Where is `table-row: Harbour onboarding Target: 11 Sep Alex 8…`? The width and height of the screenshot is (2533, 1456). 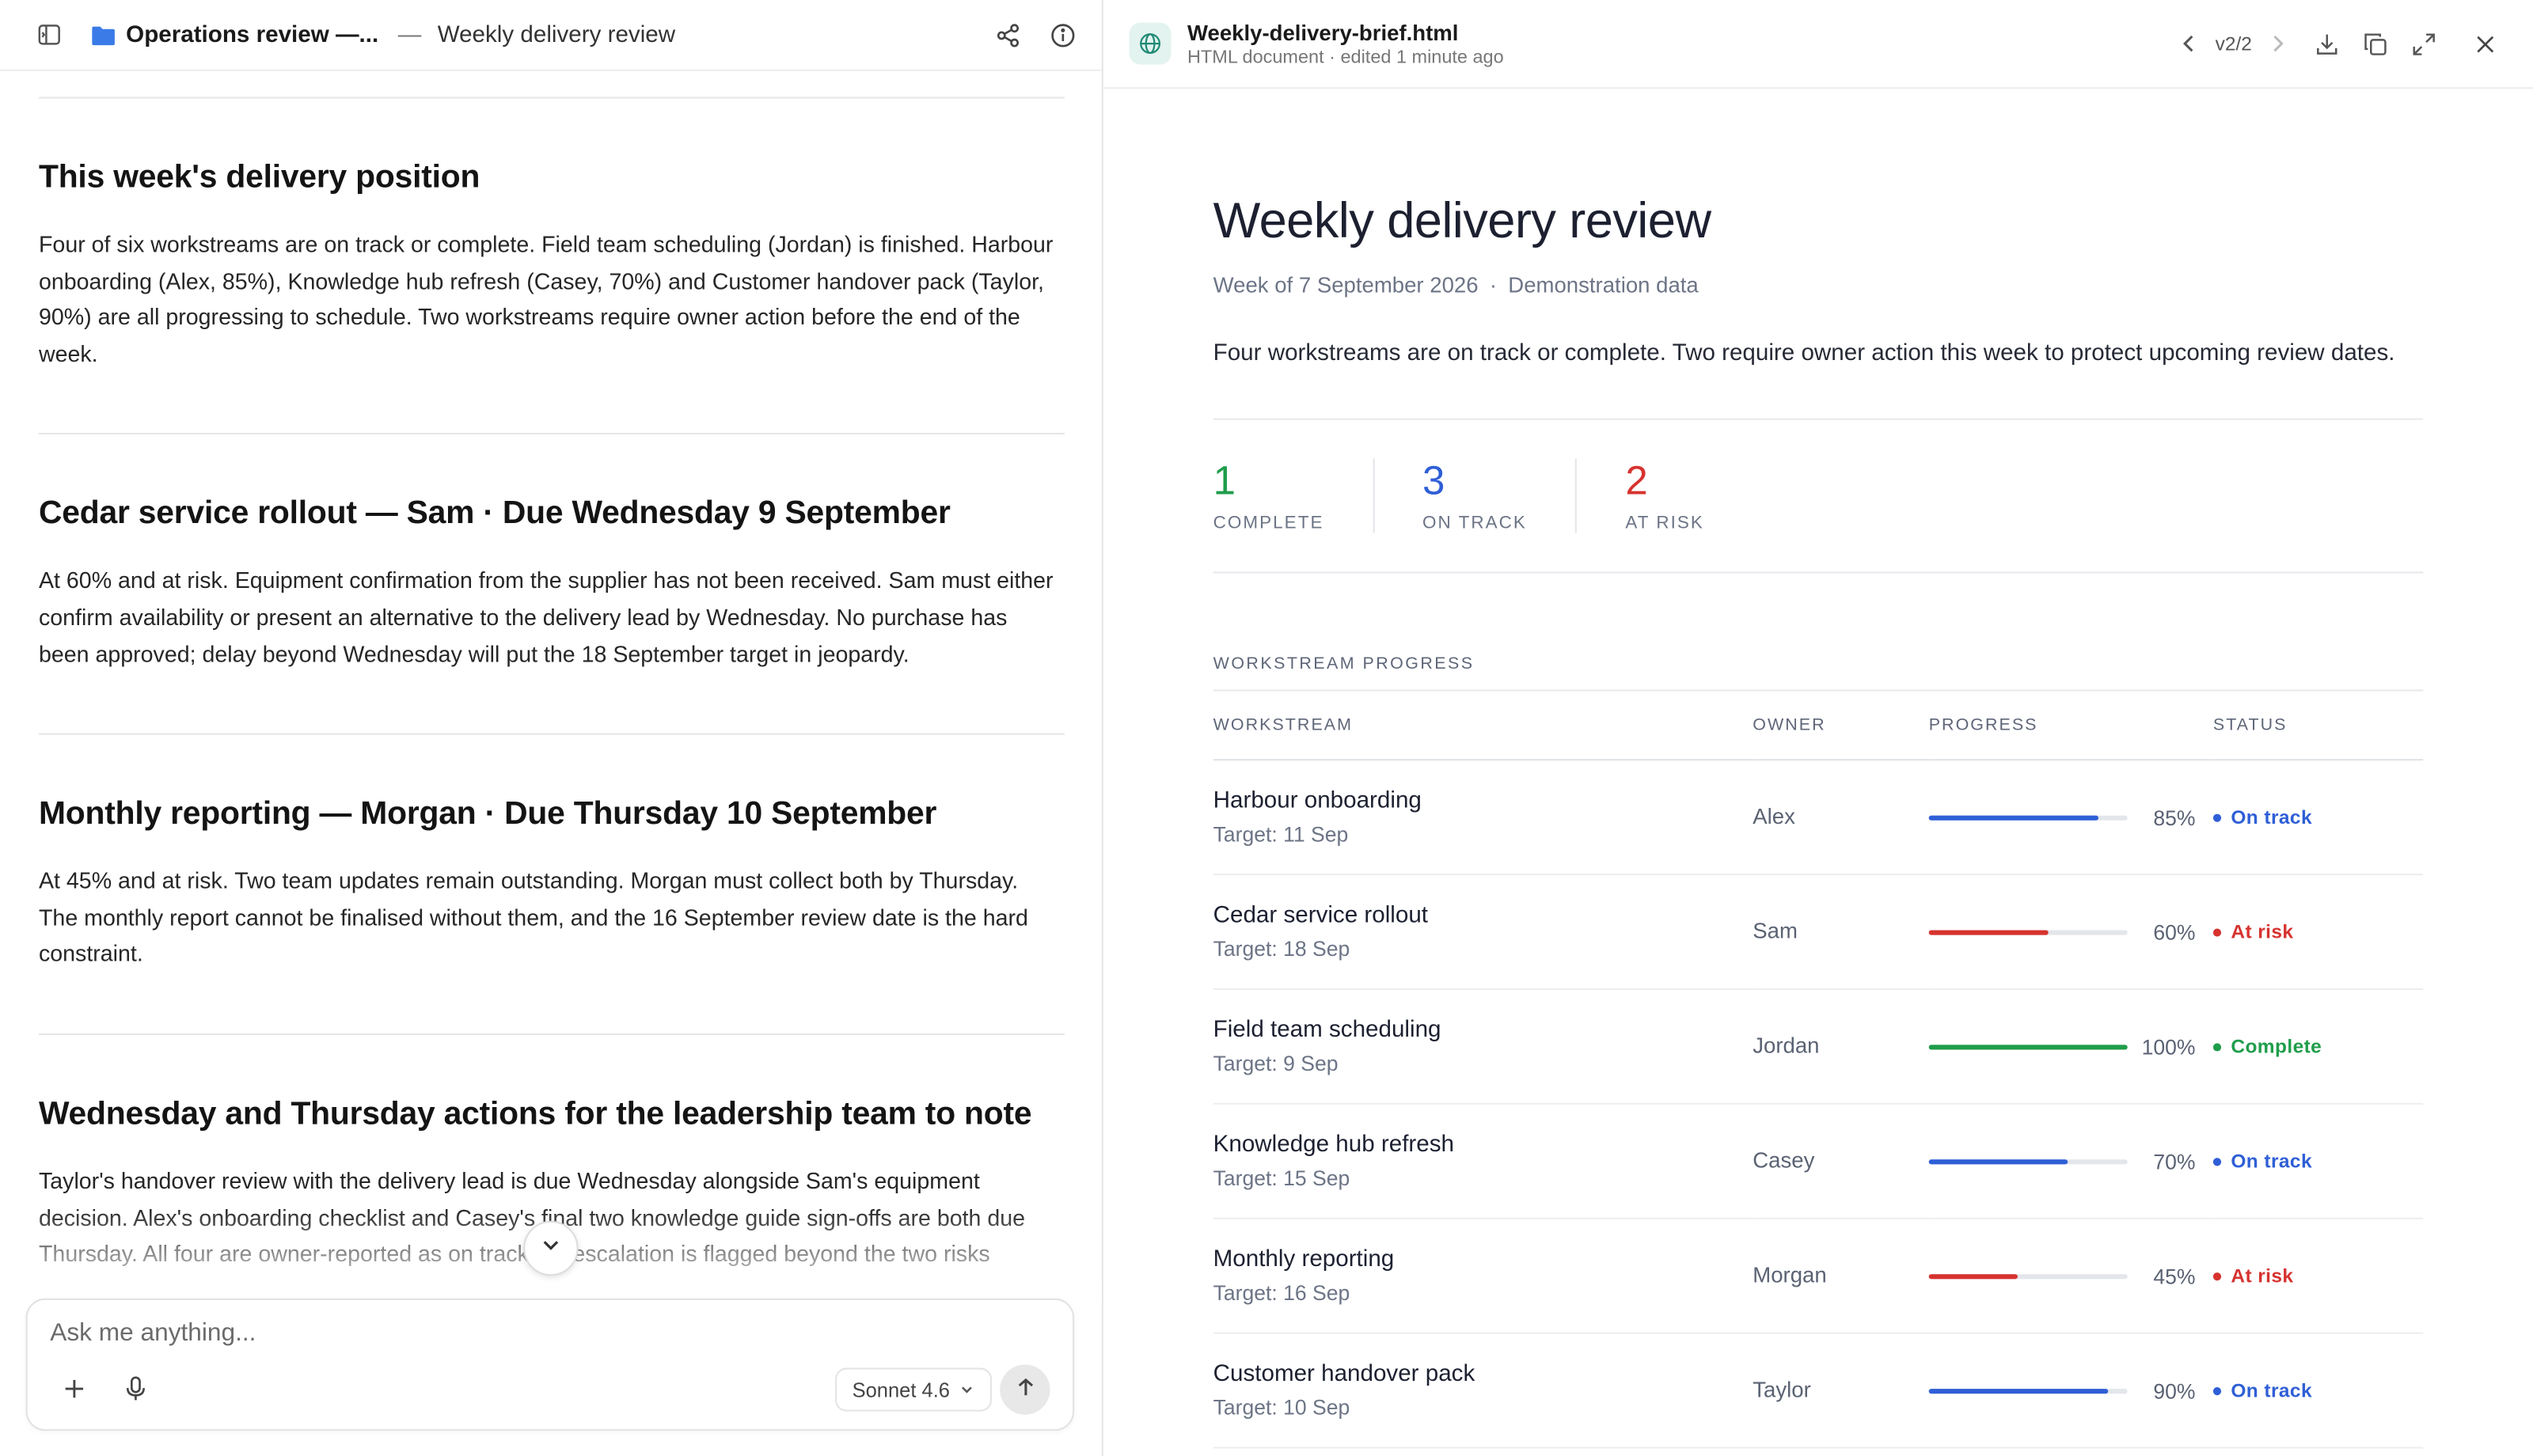 table-row: Harbour onboarding Target: 11 Sep Alex 8… is located at coordinates (1818, 818).